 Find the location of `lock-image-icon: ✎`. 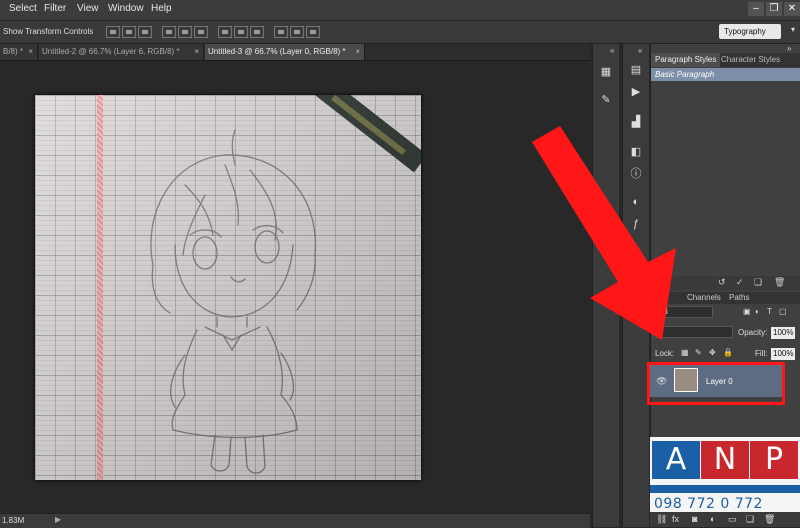

lock-image-icon: ✎ is located at coordinates (698, 352).